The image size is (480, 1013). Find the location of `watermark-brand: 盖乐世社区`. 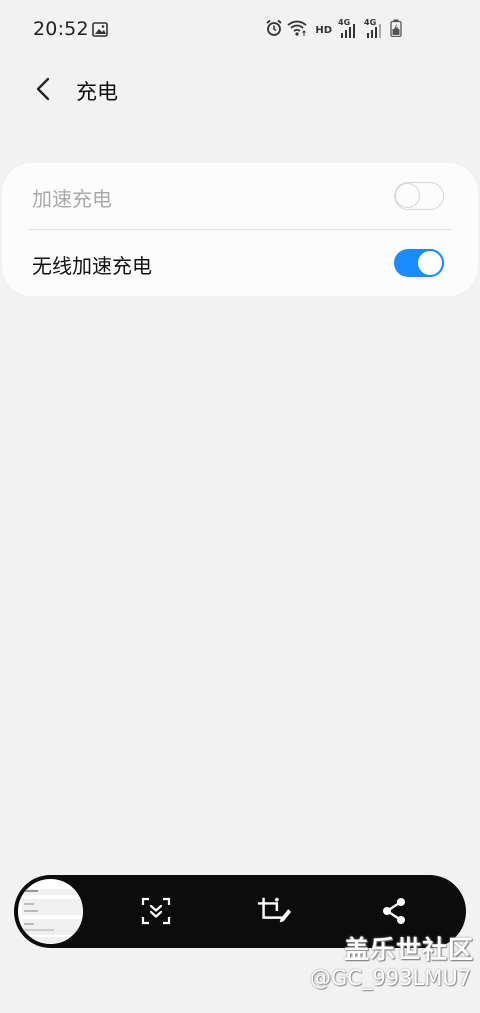

watermark-brand: 盖乐世社区 is located at coordinates (409, 949).